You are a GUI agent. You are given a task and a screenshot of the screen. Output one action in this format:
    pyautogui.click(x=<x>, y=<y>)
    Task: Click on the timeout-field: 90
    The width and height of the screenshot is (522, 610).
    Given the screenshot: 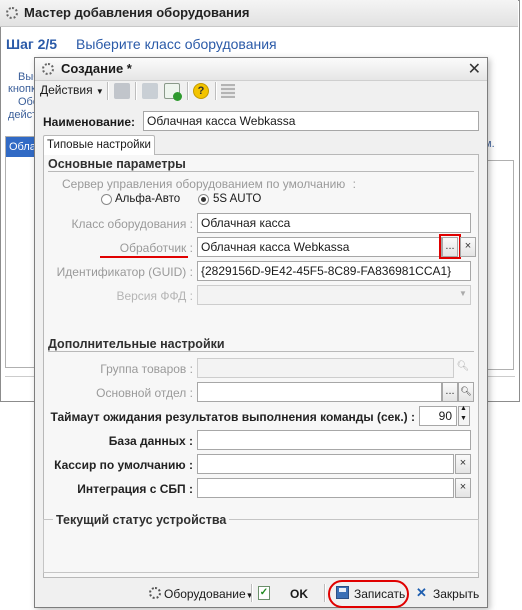 What is the action you would take?
    pyautogui.click(x=438, y=416)
    